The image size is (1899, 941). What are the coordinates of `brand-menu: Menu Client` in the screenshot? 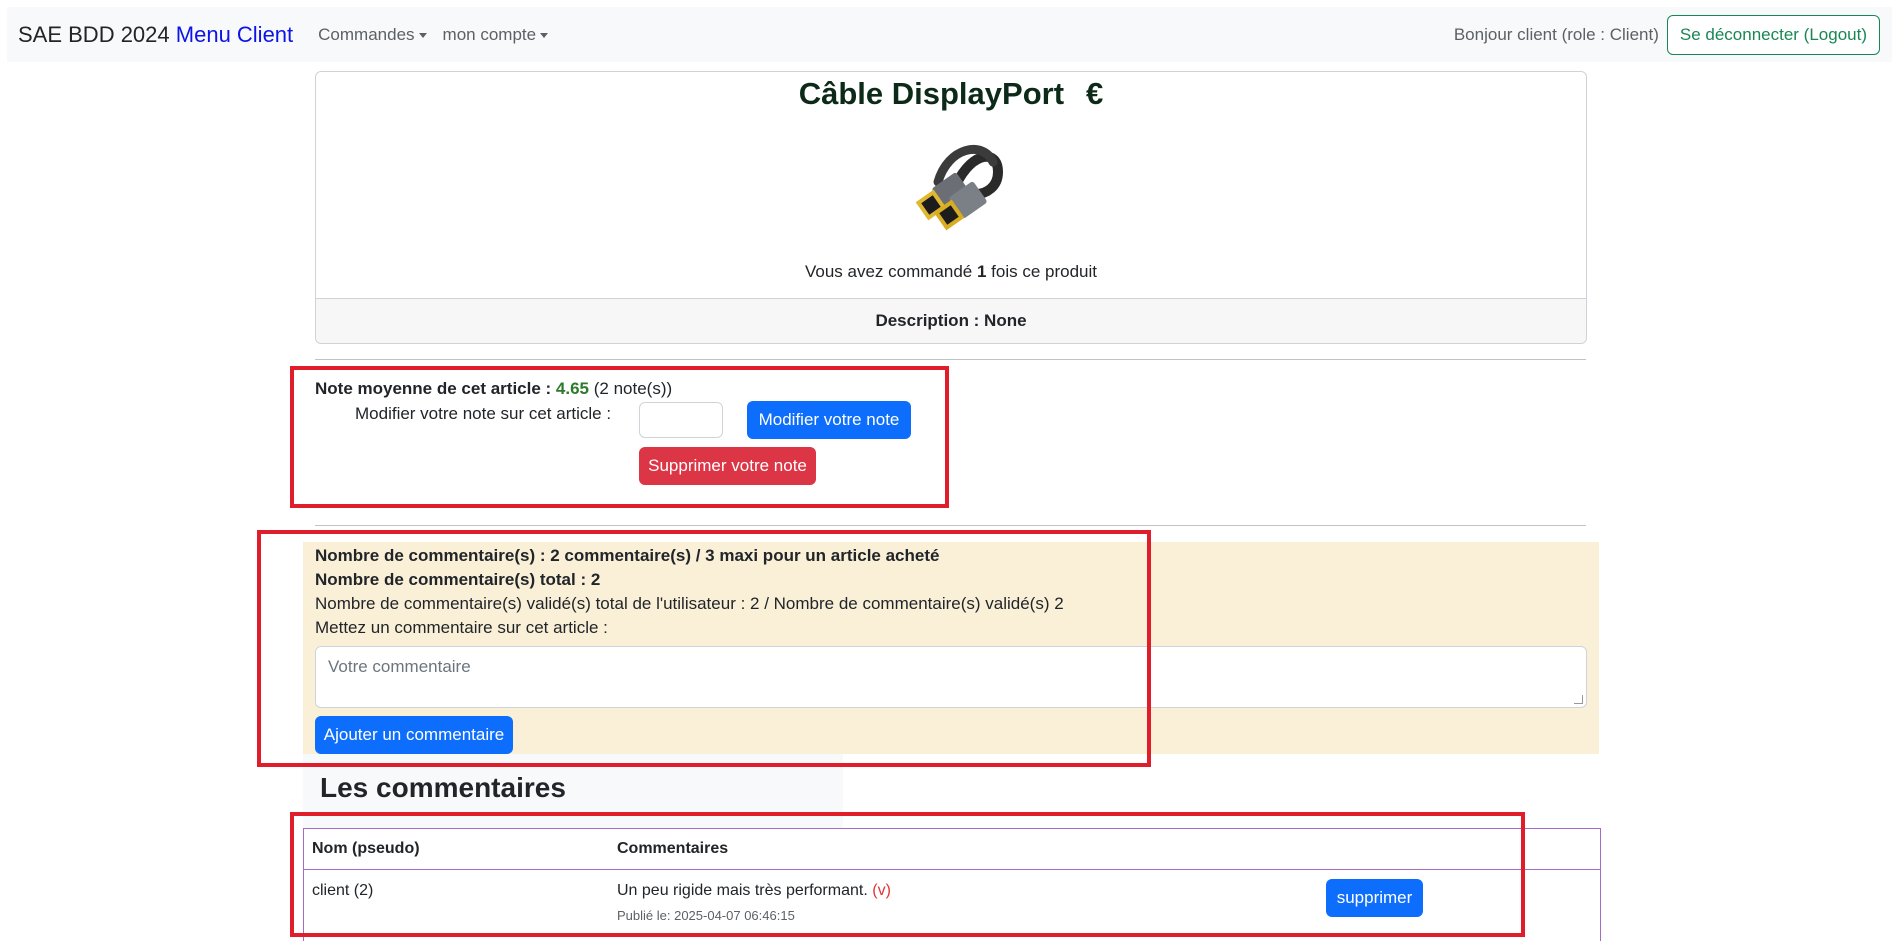 It's located at (234, 34).